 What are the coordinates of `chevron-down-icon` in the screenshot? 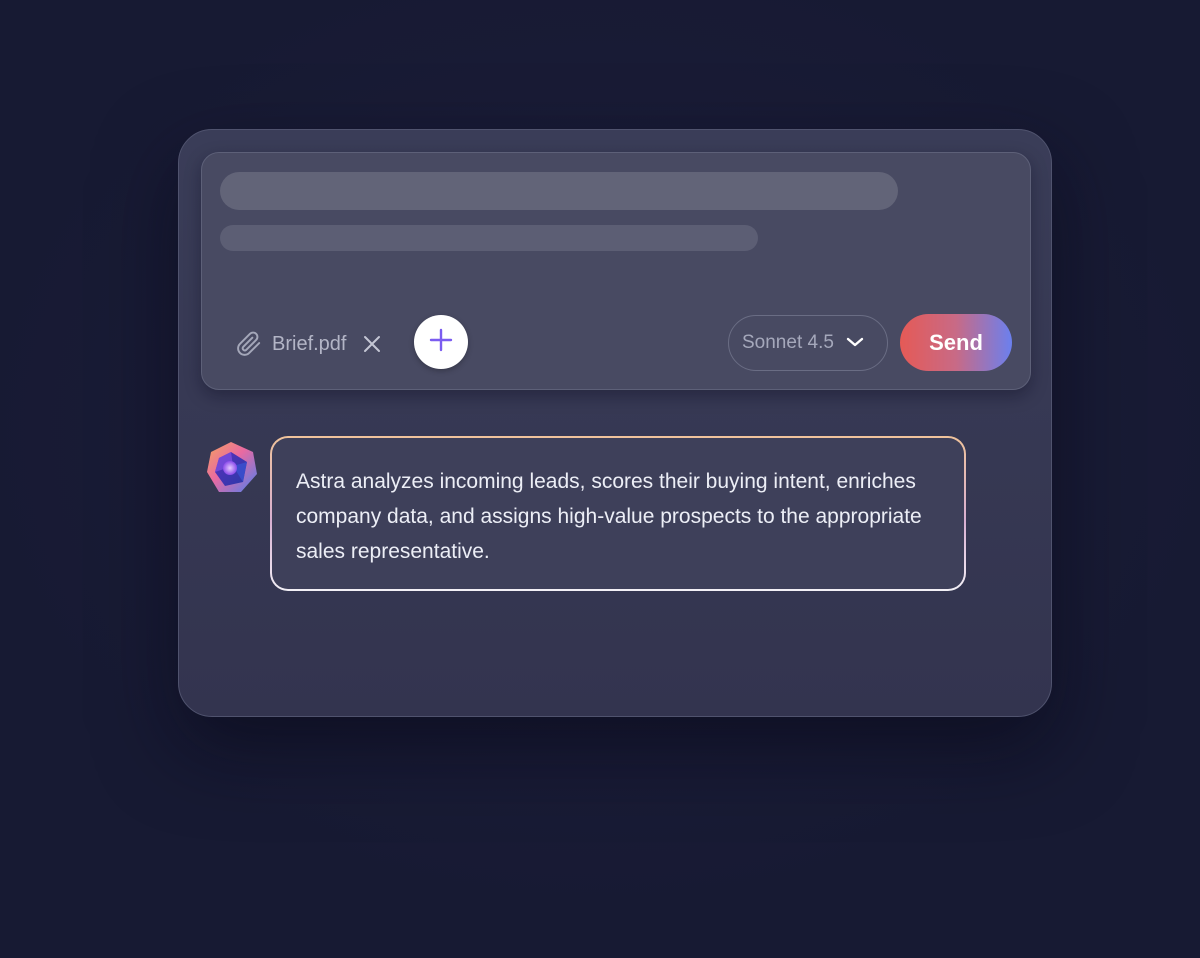 It's located at (855, 343).